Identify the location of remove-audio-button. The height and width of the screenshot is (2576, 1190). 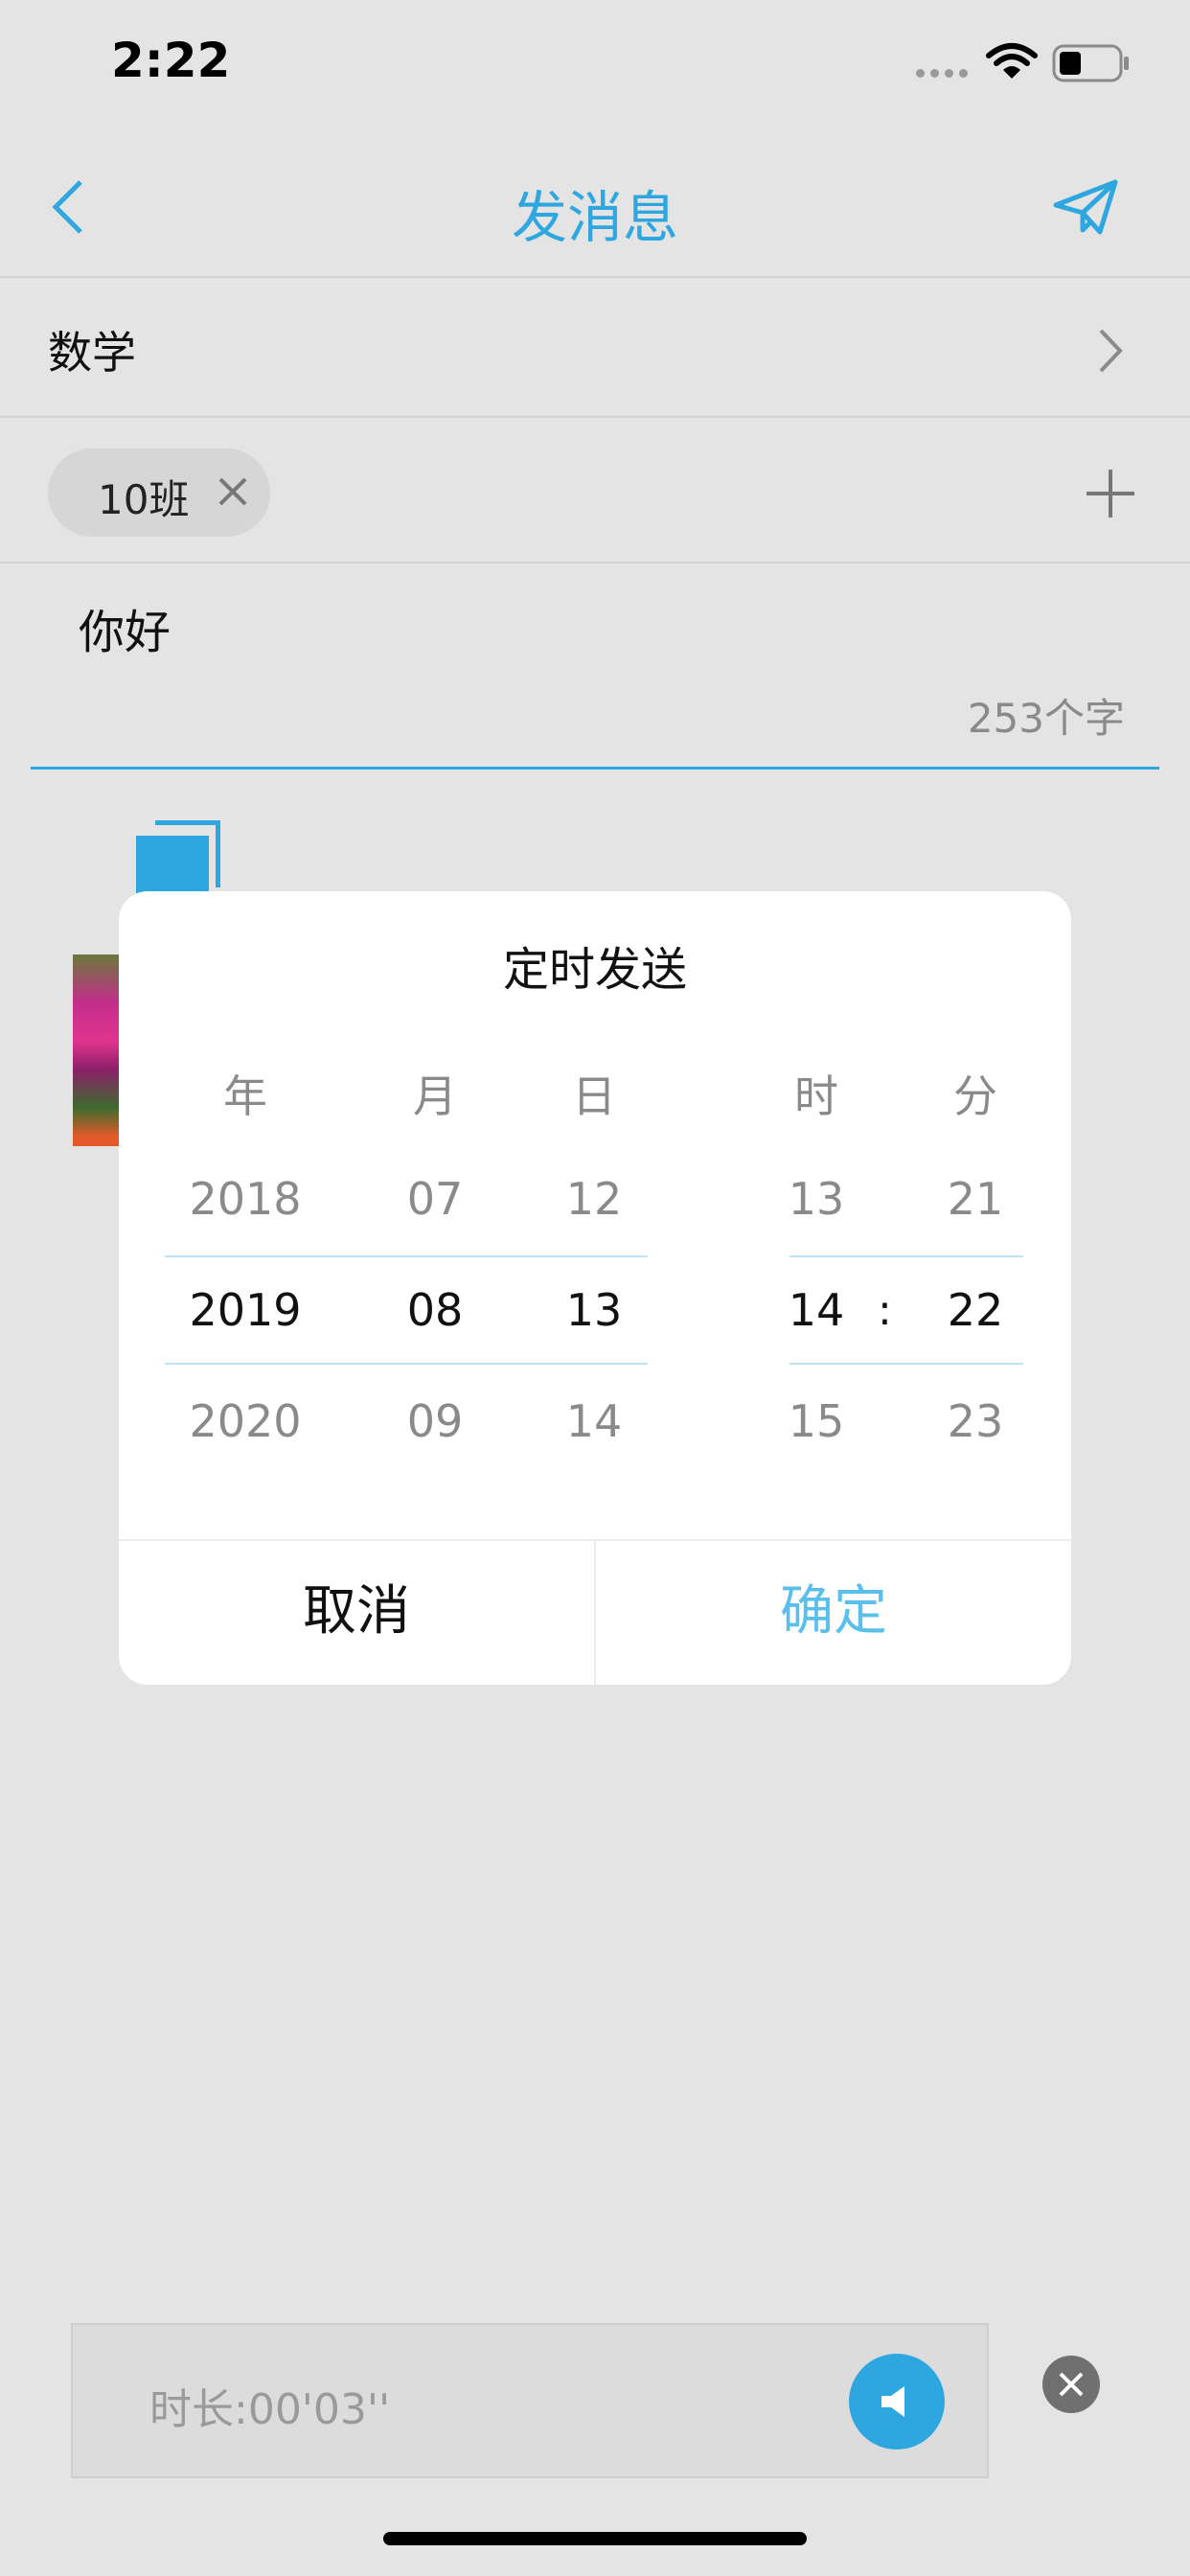
(1071, 2384).